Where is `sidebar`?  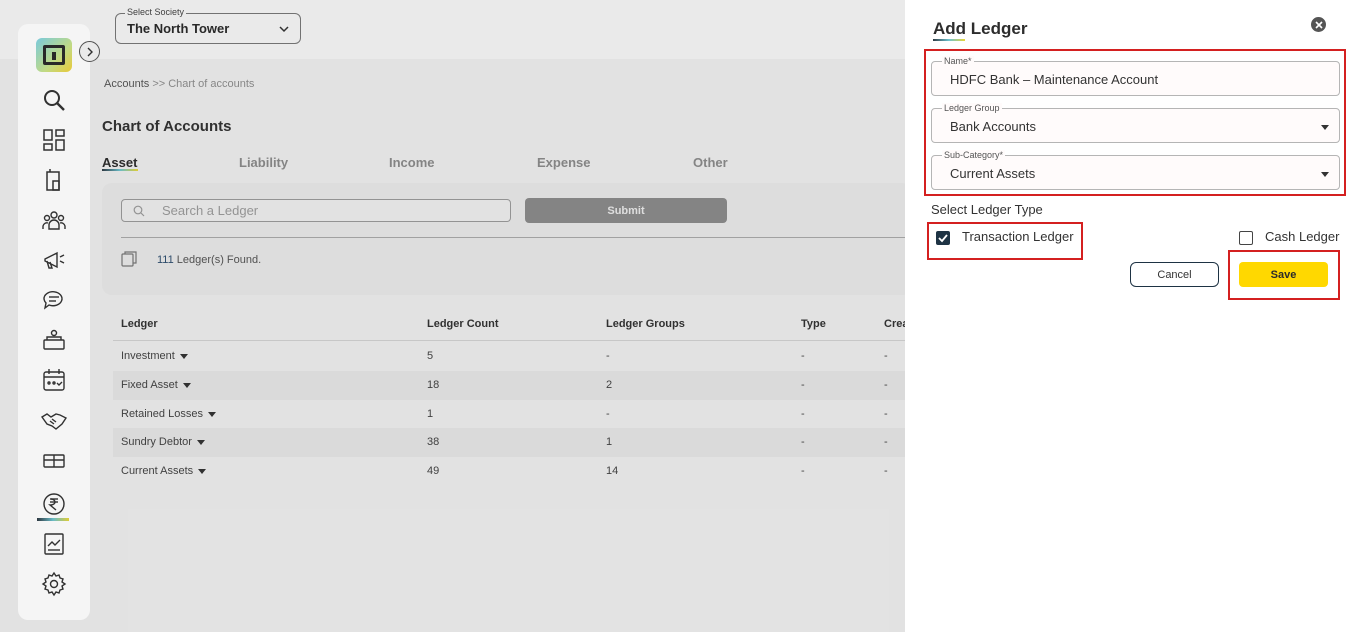
sidebar is located at coordinates (54, 322).